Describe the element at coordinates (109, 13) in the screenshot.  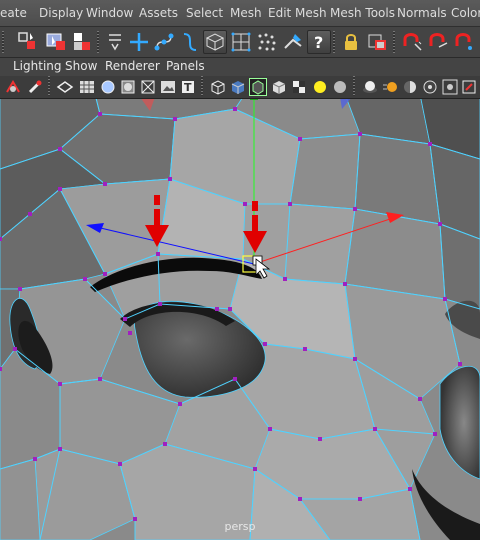
I see `menu-window: Window` at that location.